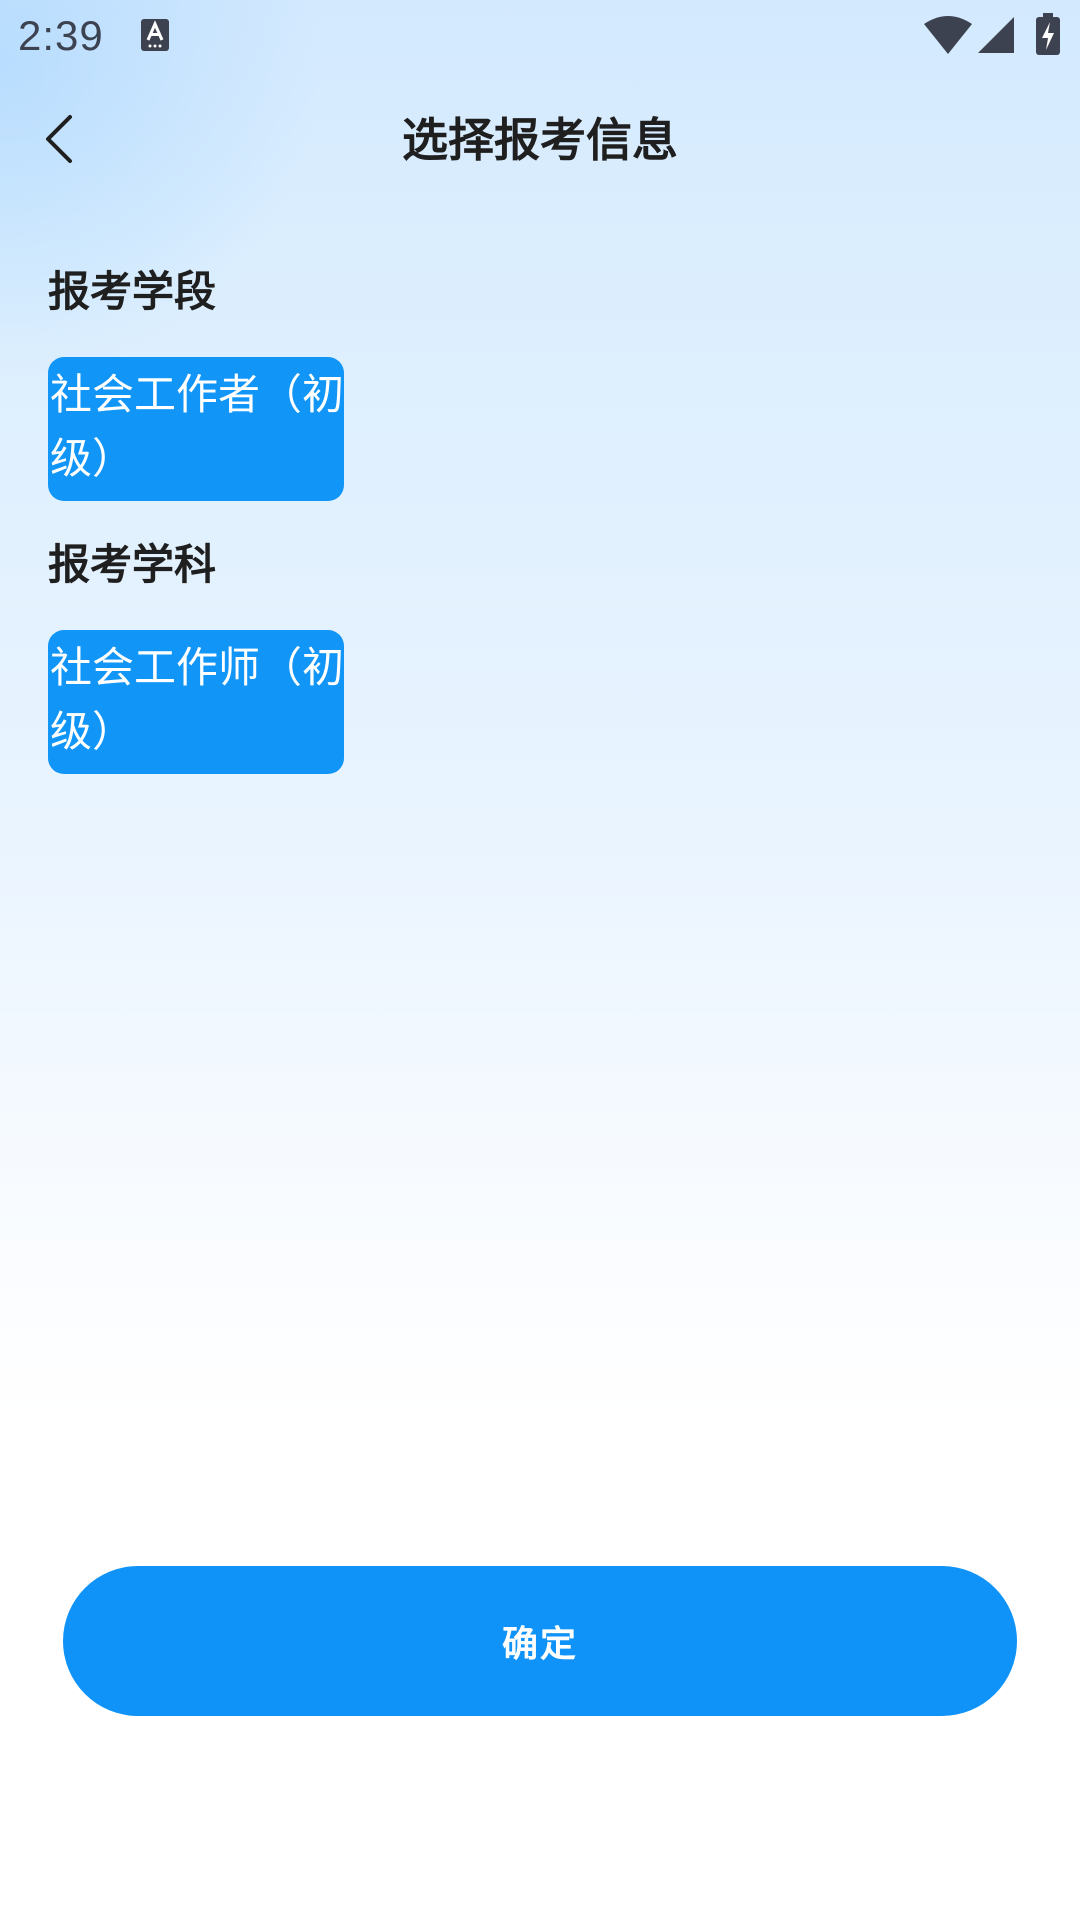 Image resolution: width=1080 pixels, height=1920 pixels. What do you see at coordinates (61, 35) in the screenshot?
I see `status-time: 2:39` at bounding box center [61, 35].